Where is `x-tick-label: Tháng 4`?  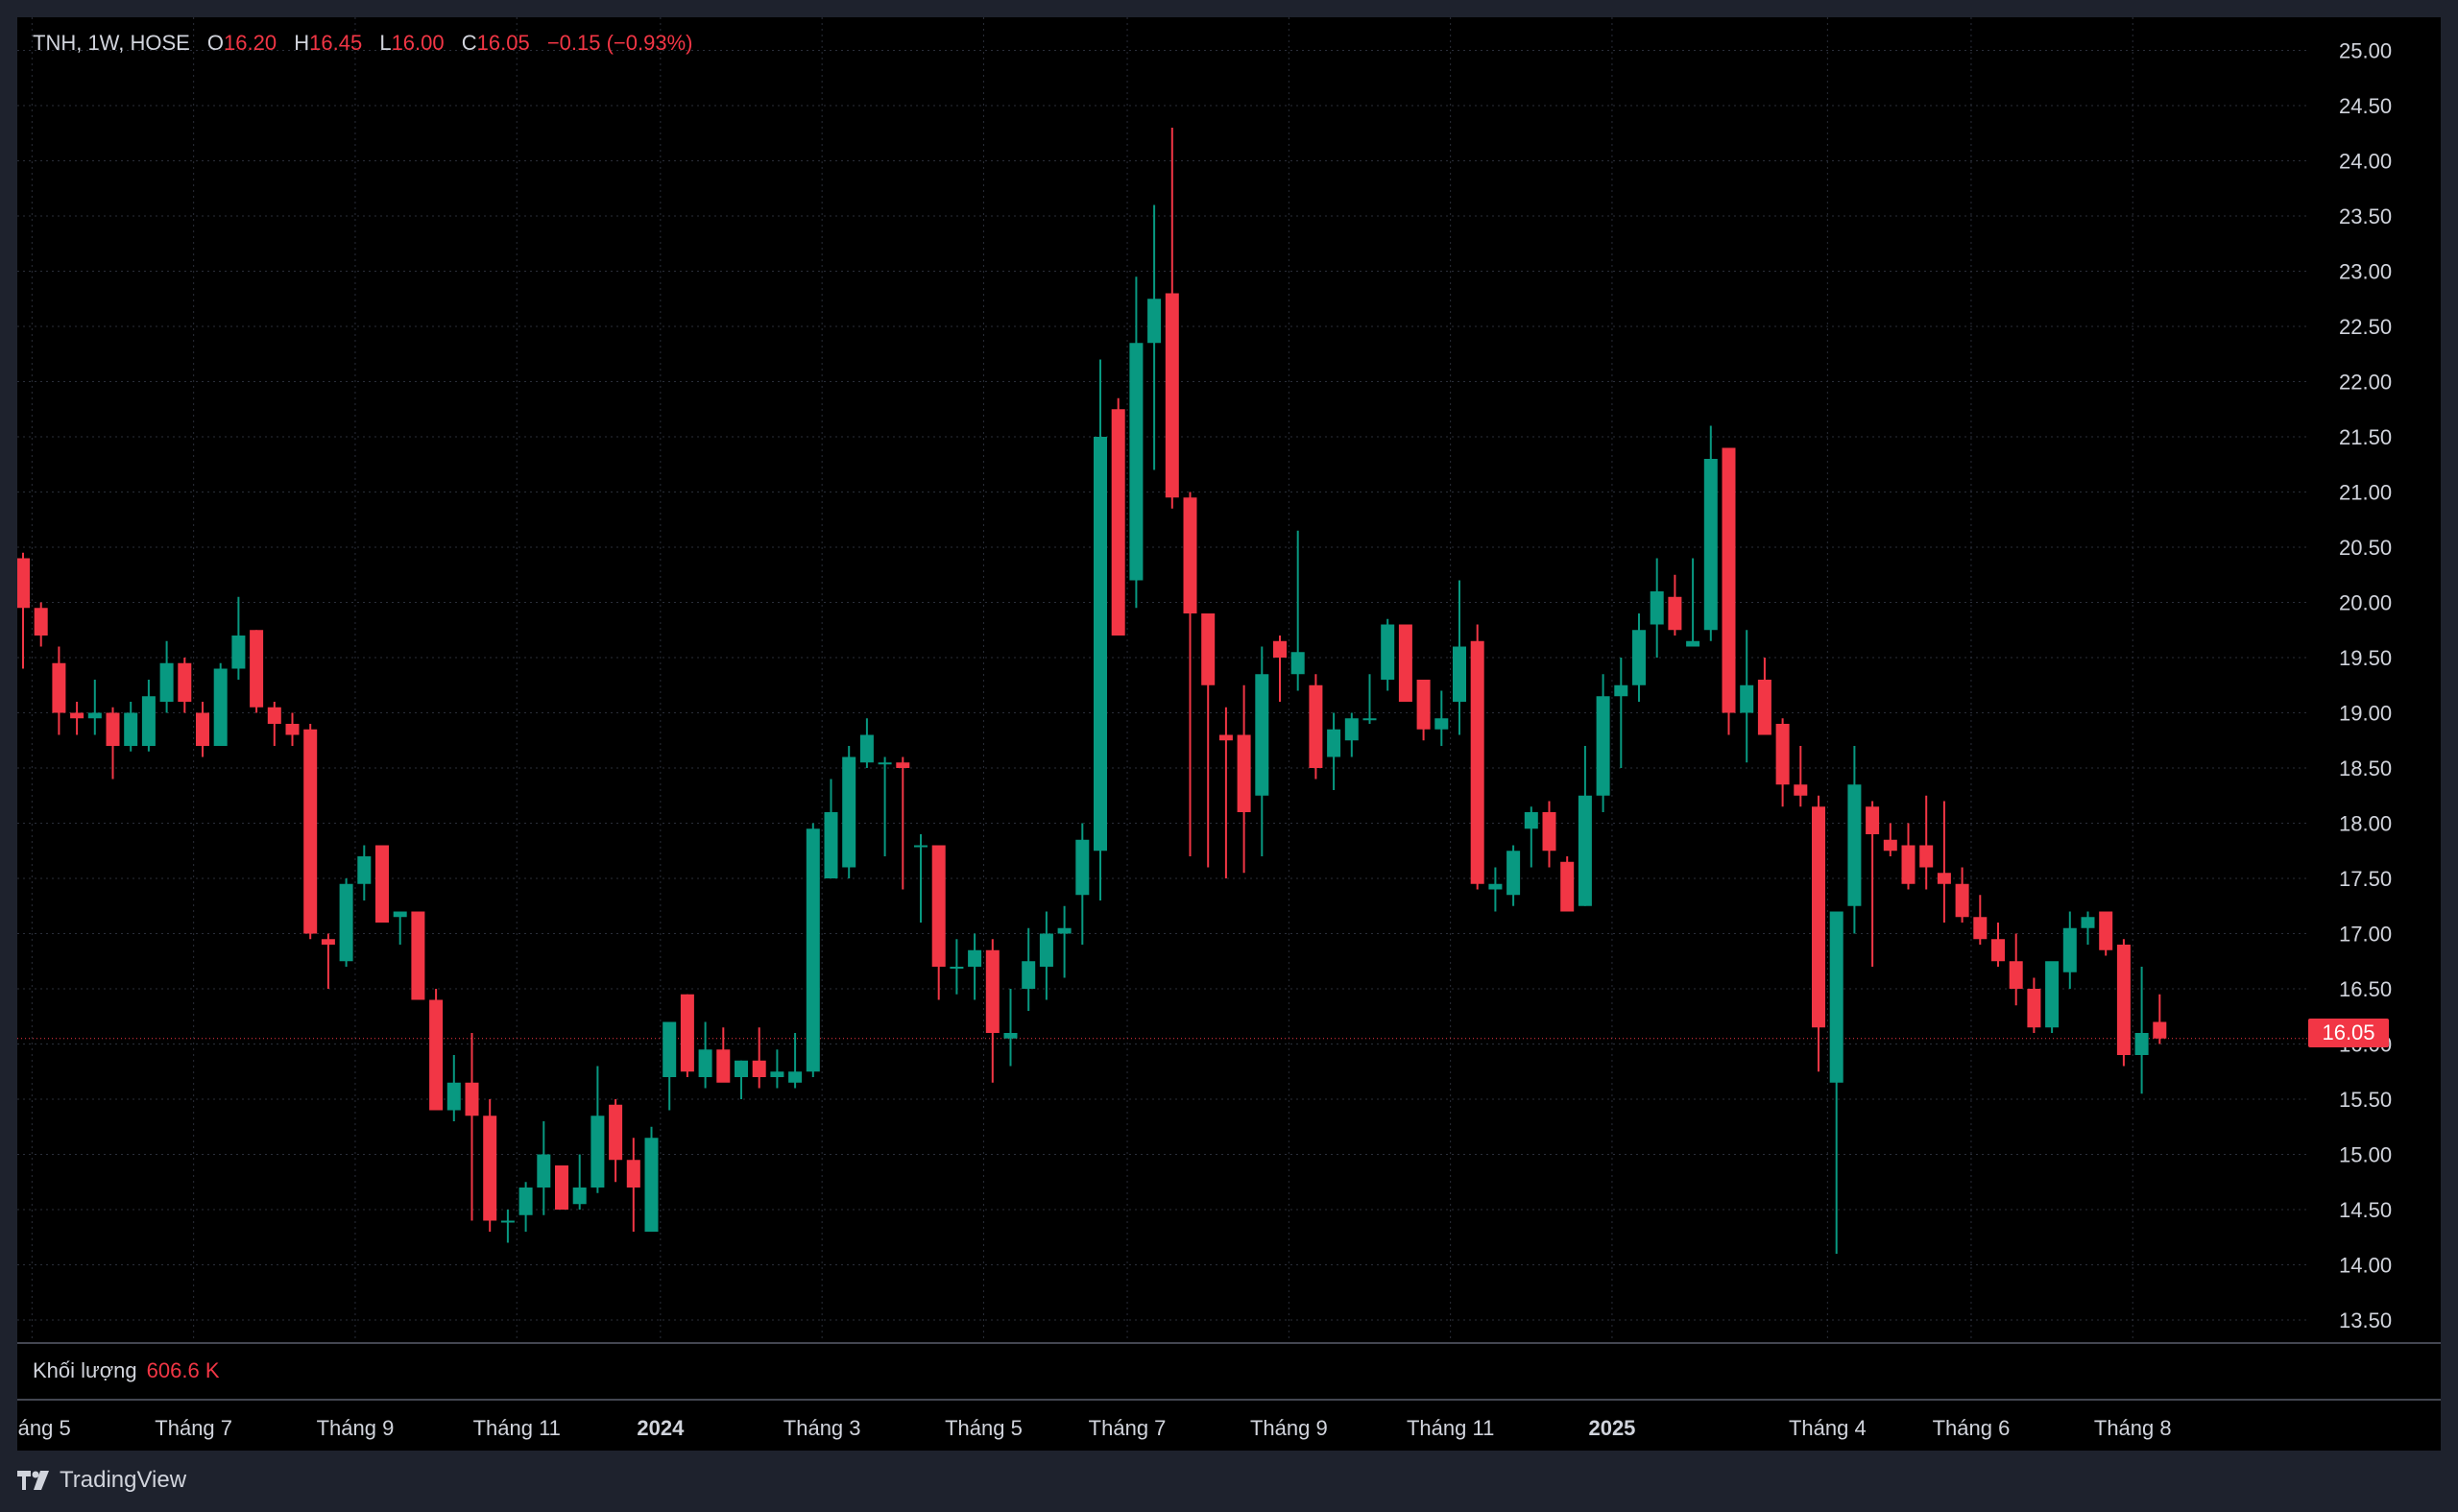 x-tick-label: Tháng 4 is located at coordinates (1828, 1428).